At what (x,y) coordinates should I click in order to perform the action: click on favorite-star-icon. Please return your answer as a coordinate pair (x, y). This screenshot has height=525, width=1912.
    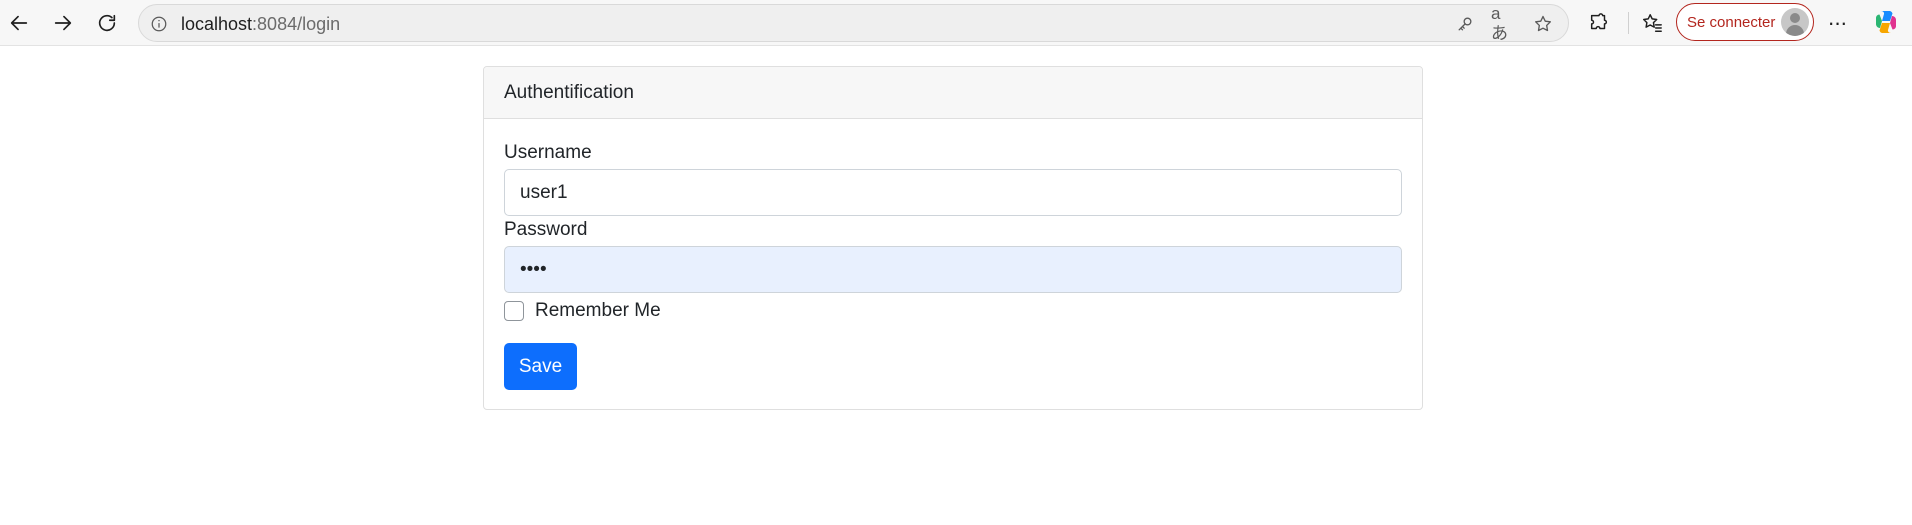
    Looking at the image, I should click on (1543, 24).